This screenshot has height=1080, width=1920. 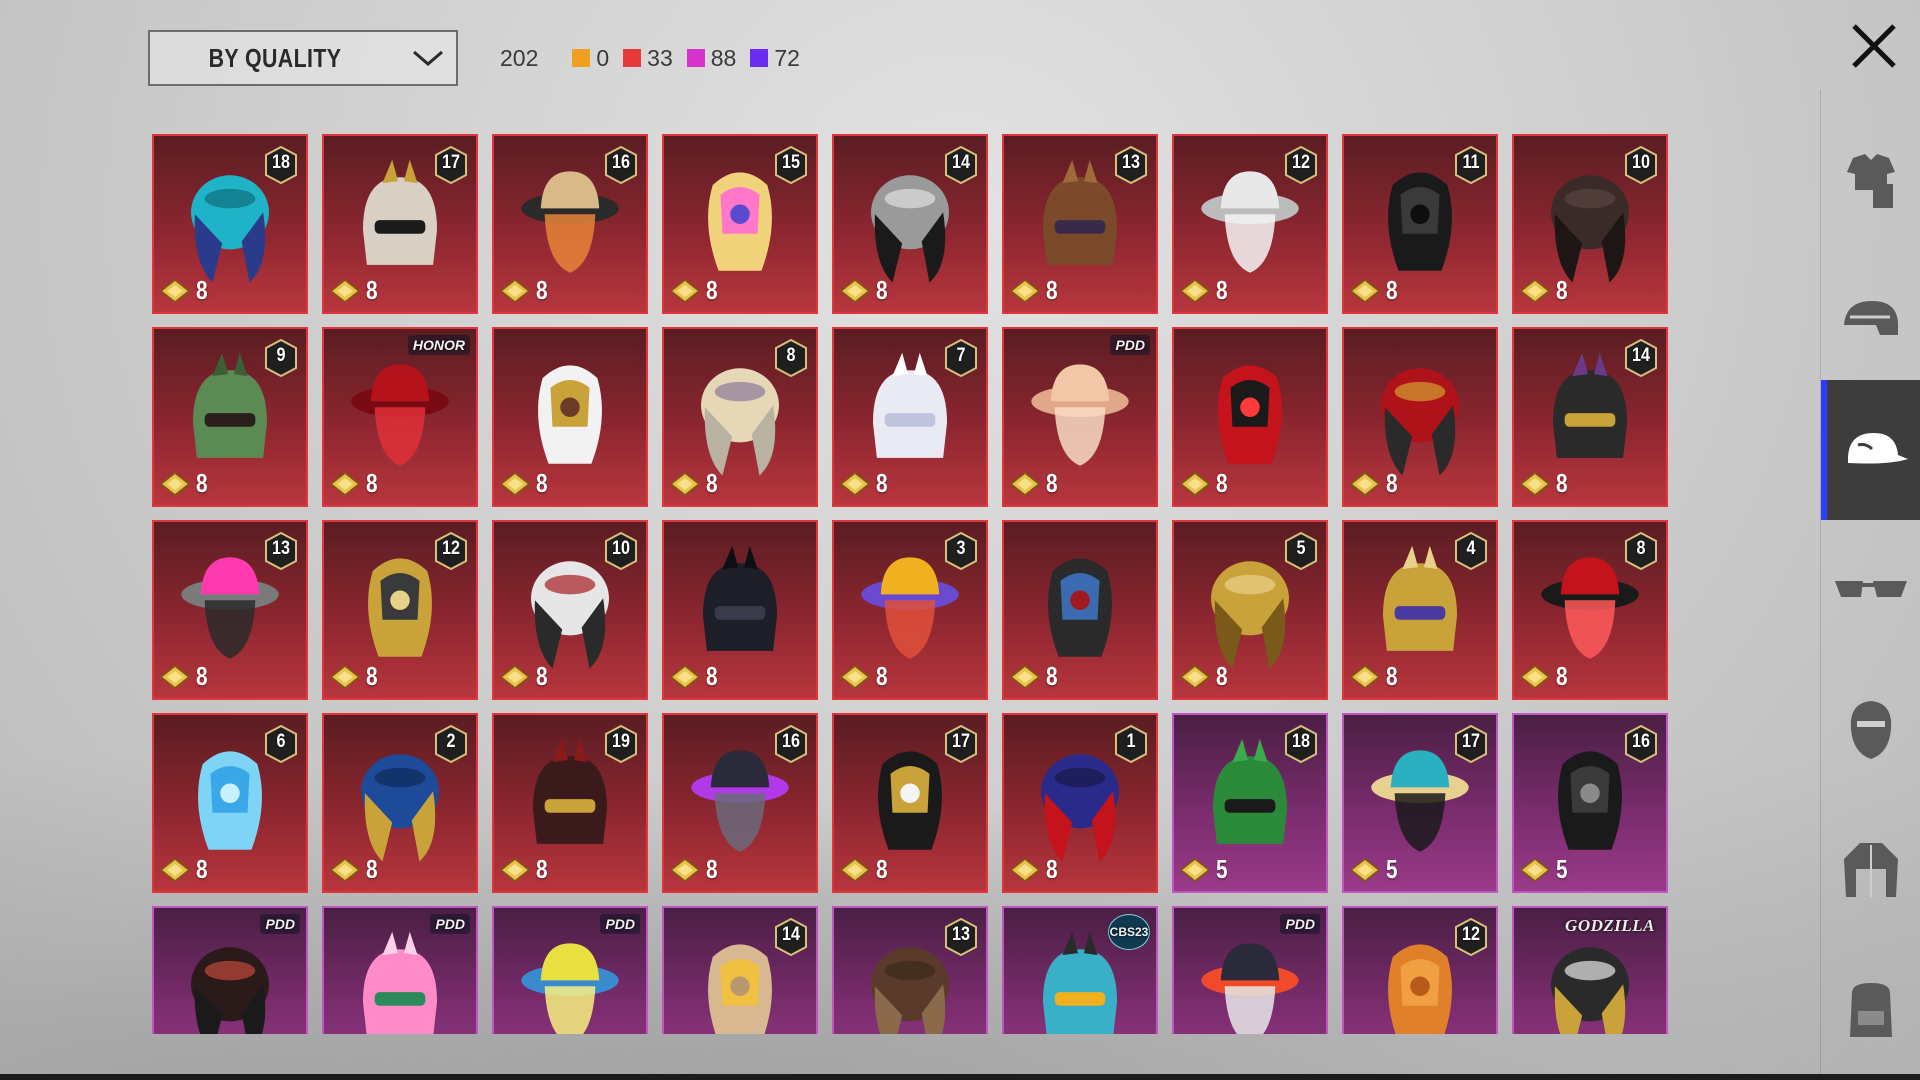 What do you see at coordinates (1250, 803) in the screenshot?
I see `item-card: 18 5` at bounding box center [1250, 803].